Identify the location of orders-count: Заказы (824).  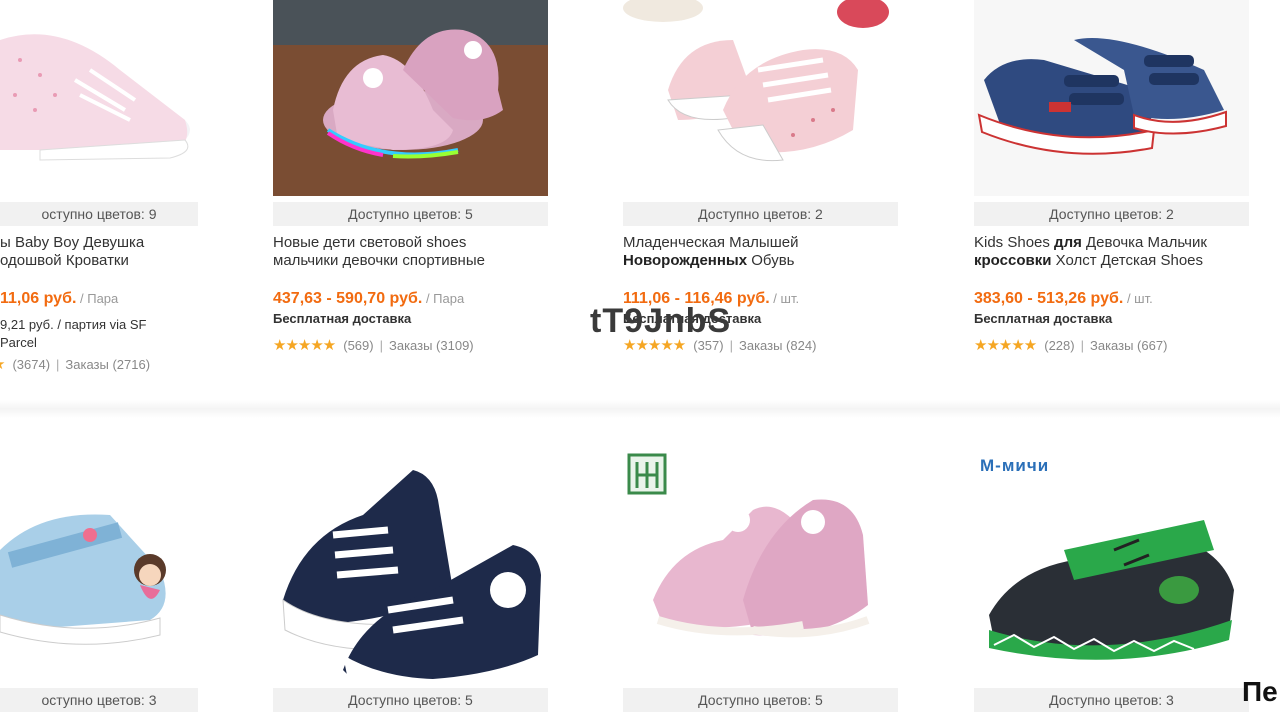
(777, 345).